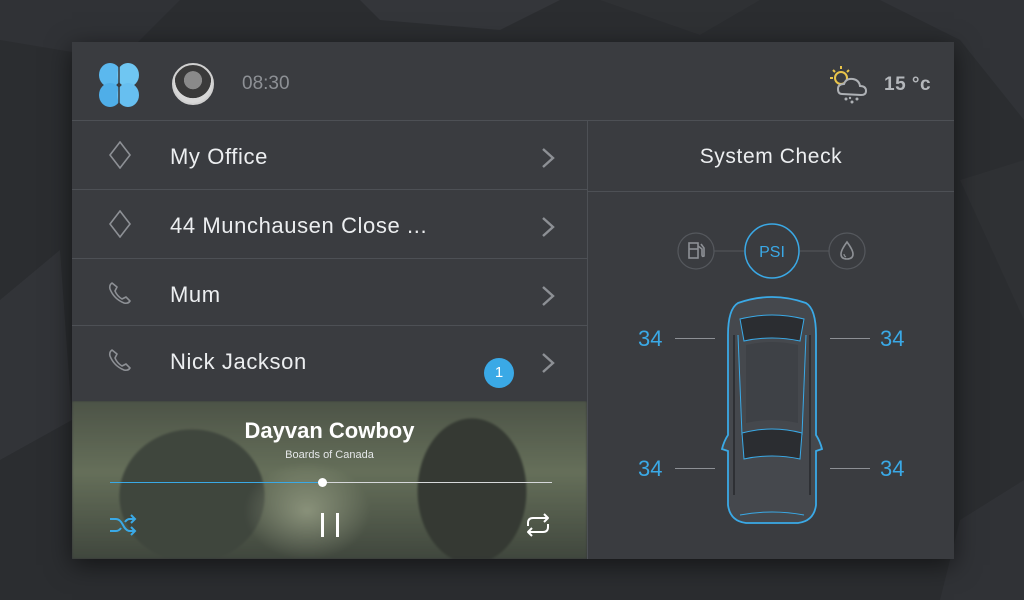 The height and width of the screenshot is (600, 1024). Describe the element at coordinates (123, 525) in the screenshot. I see `shuffle-icon` at that location.